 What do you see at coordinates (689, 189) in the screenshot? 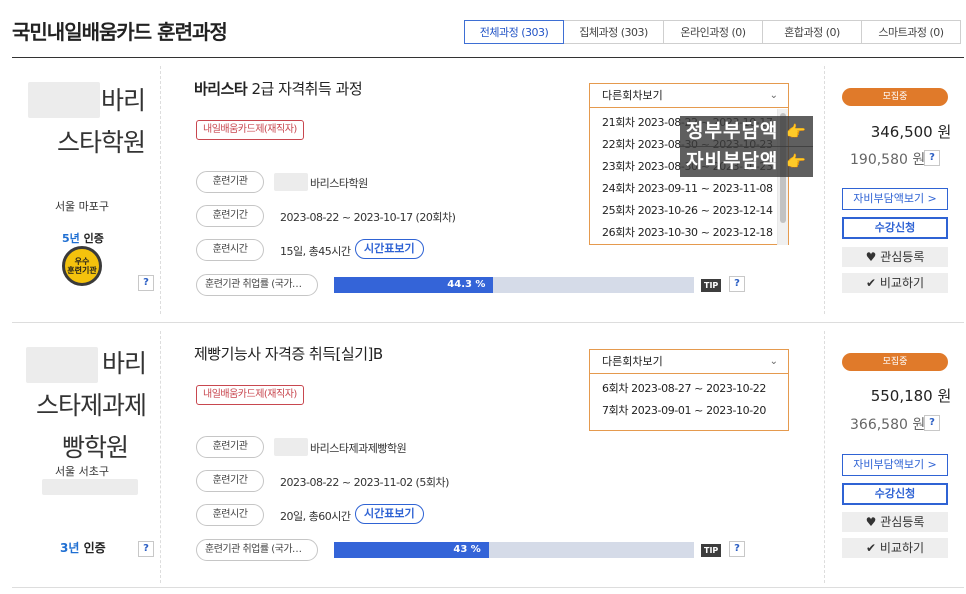
I see `session-item: 24회차 2023-09-11 ~ 2023-11-08` at bounding box center [689, 189].